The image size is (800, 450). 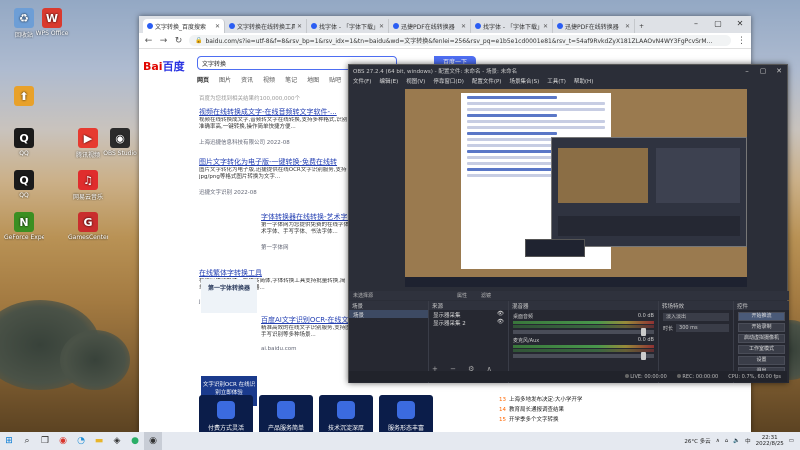 I want to click on obs-menu-item: 停靠窗口(D), so click(x=448, y=81).